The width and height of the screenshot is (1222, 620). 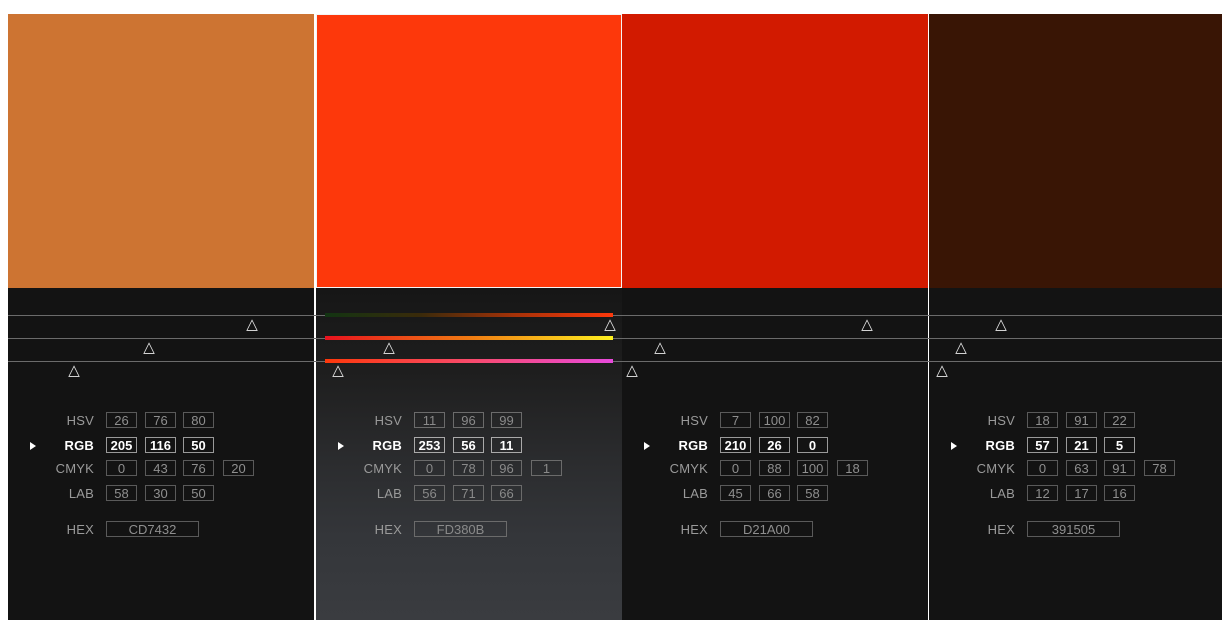 I want to click on cmyk-value-field: 63, so click(x=1081, y=468).